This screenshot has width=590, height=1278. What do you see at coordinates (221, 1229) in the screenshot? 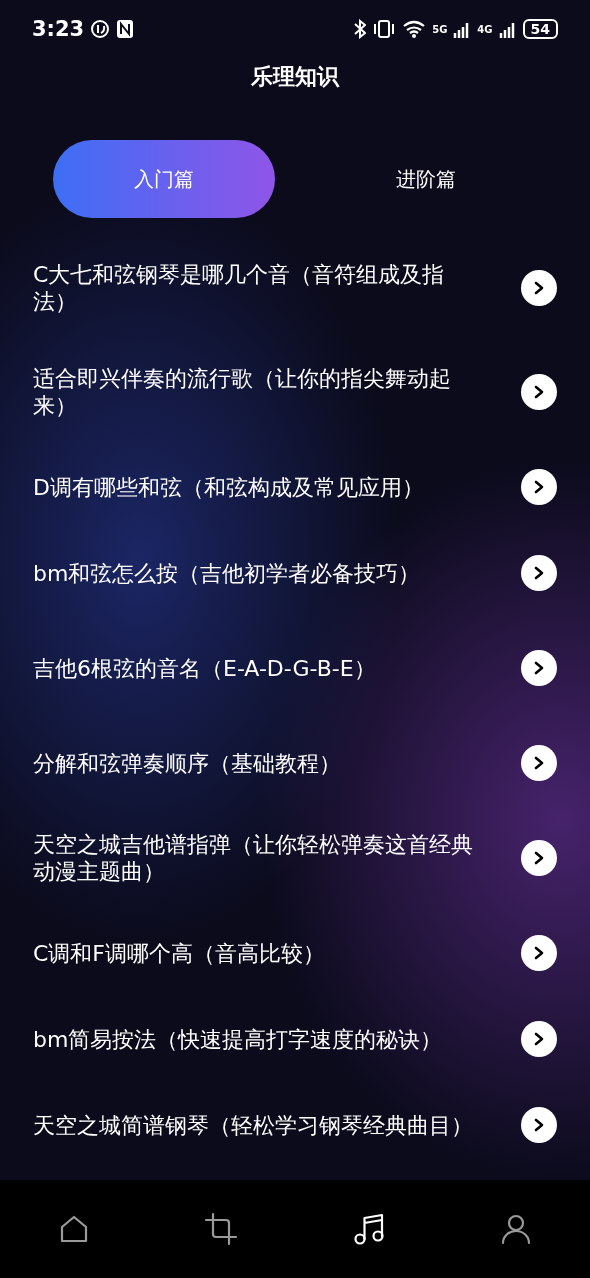
I see `crop-icon` at bounding box center [221, 1229].